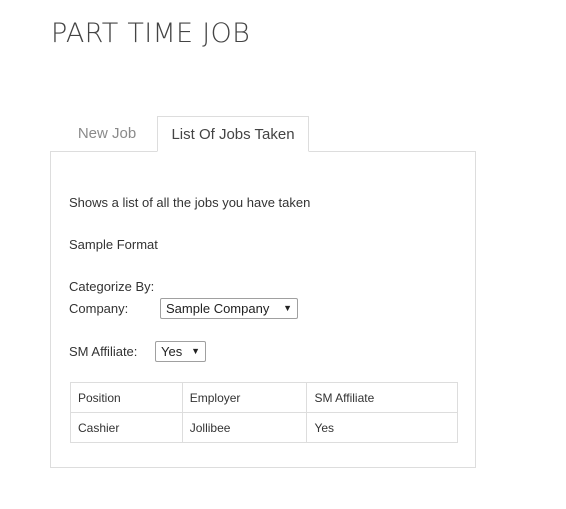 The image size is (566, 509). What do you see at coordinates (126, 427) in the screenshot?
I see `cell-position: Cashier` at bounding box center [126, 427].